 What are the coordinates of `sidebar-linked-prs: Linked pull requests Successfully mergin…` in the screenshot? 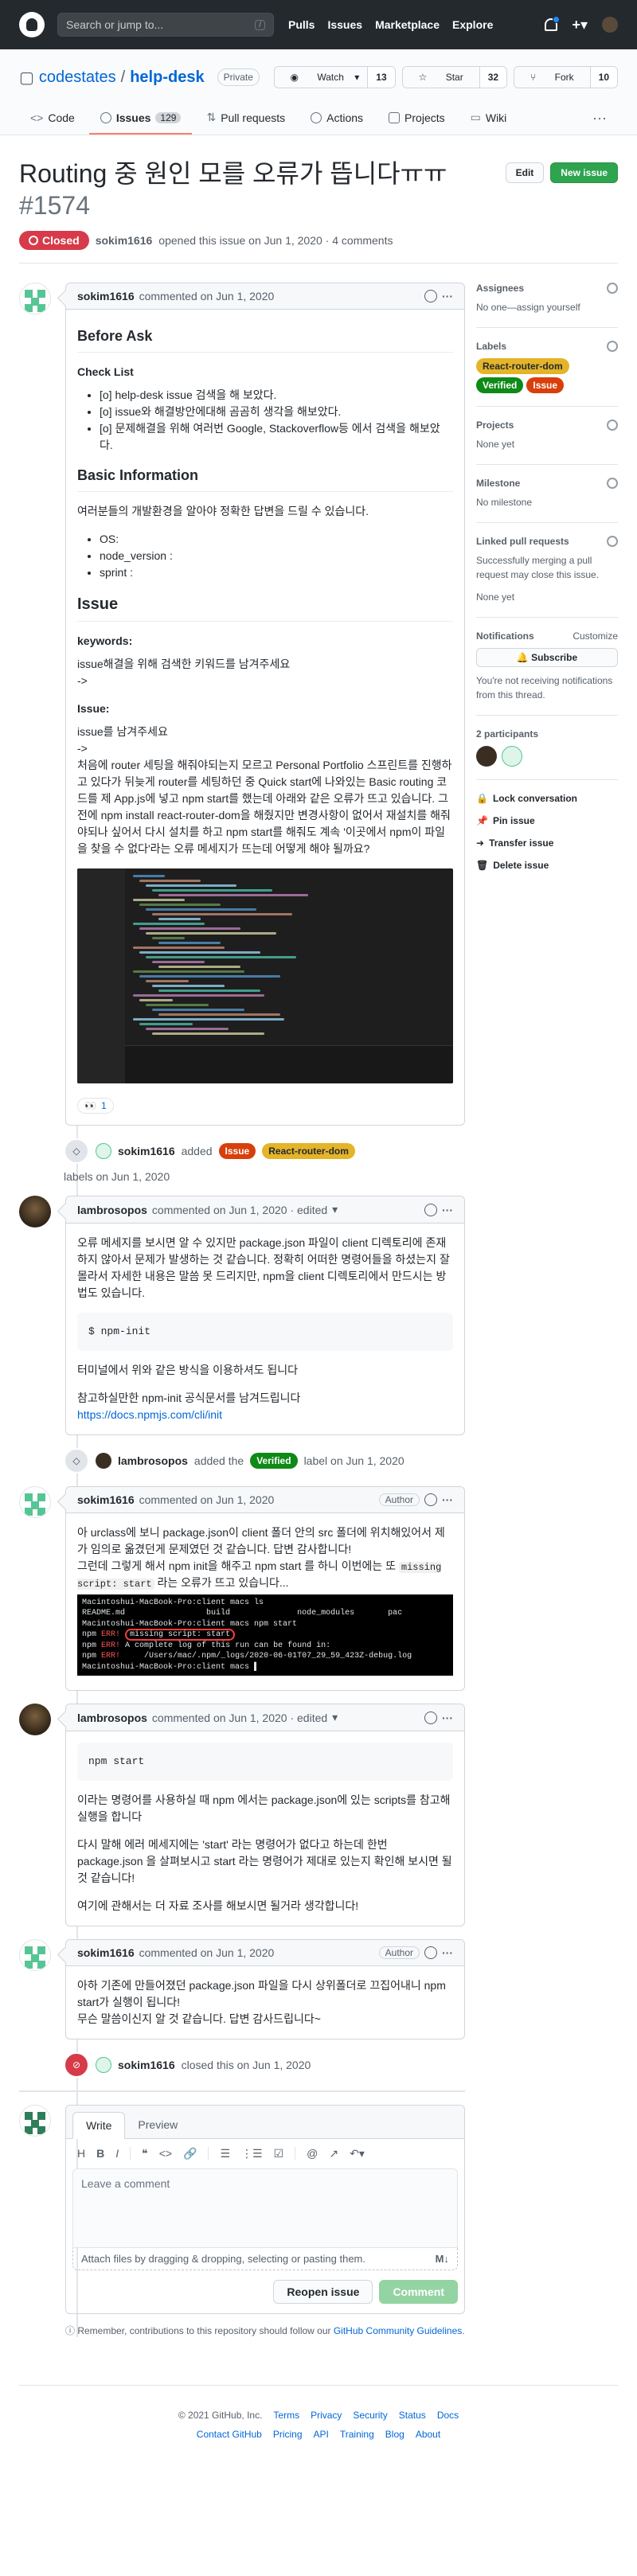 It's located at (547, 577).